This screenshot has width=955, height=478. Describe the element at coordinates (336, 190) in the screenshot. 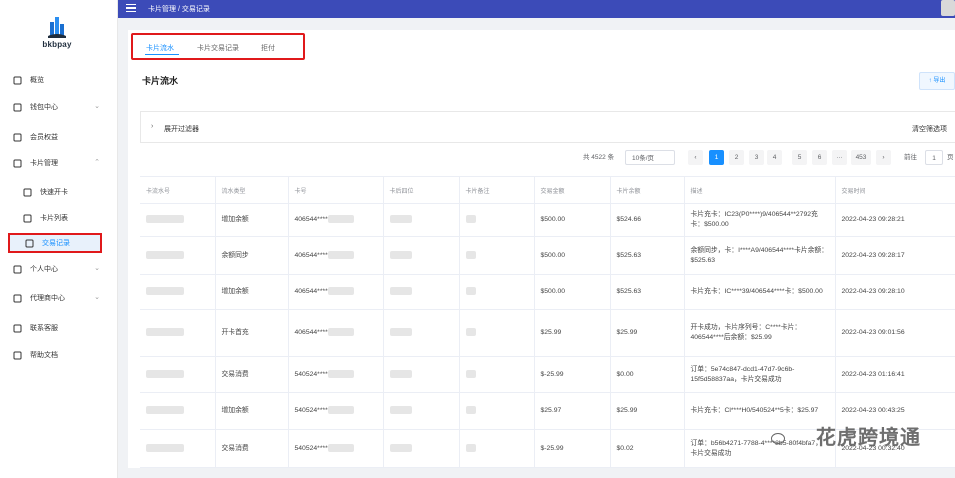

I see `column-header: 卡号` at that location.